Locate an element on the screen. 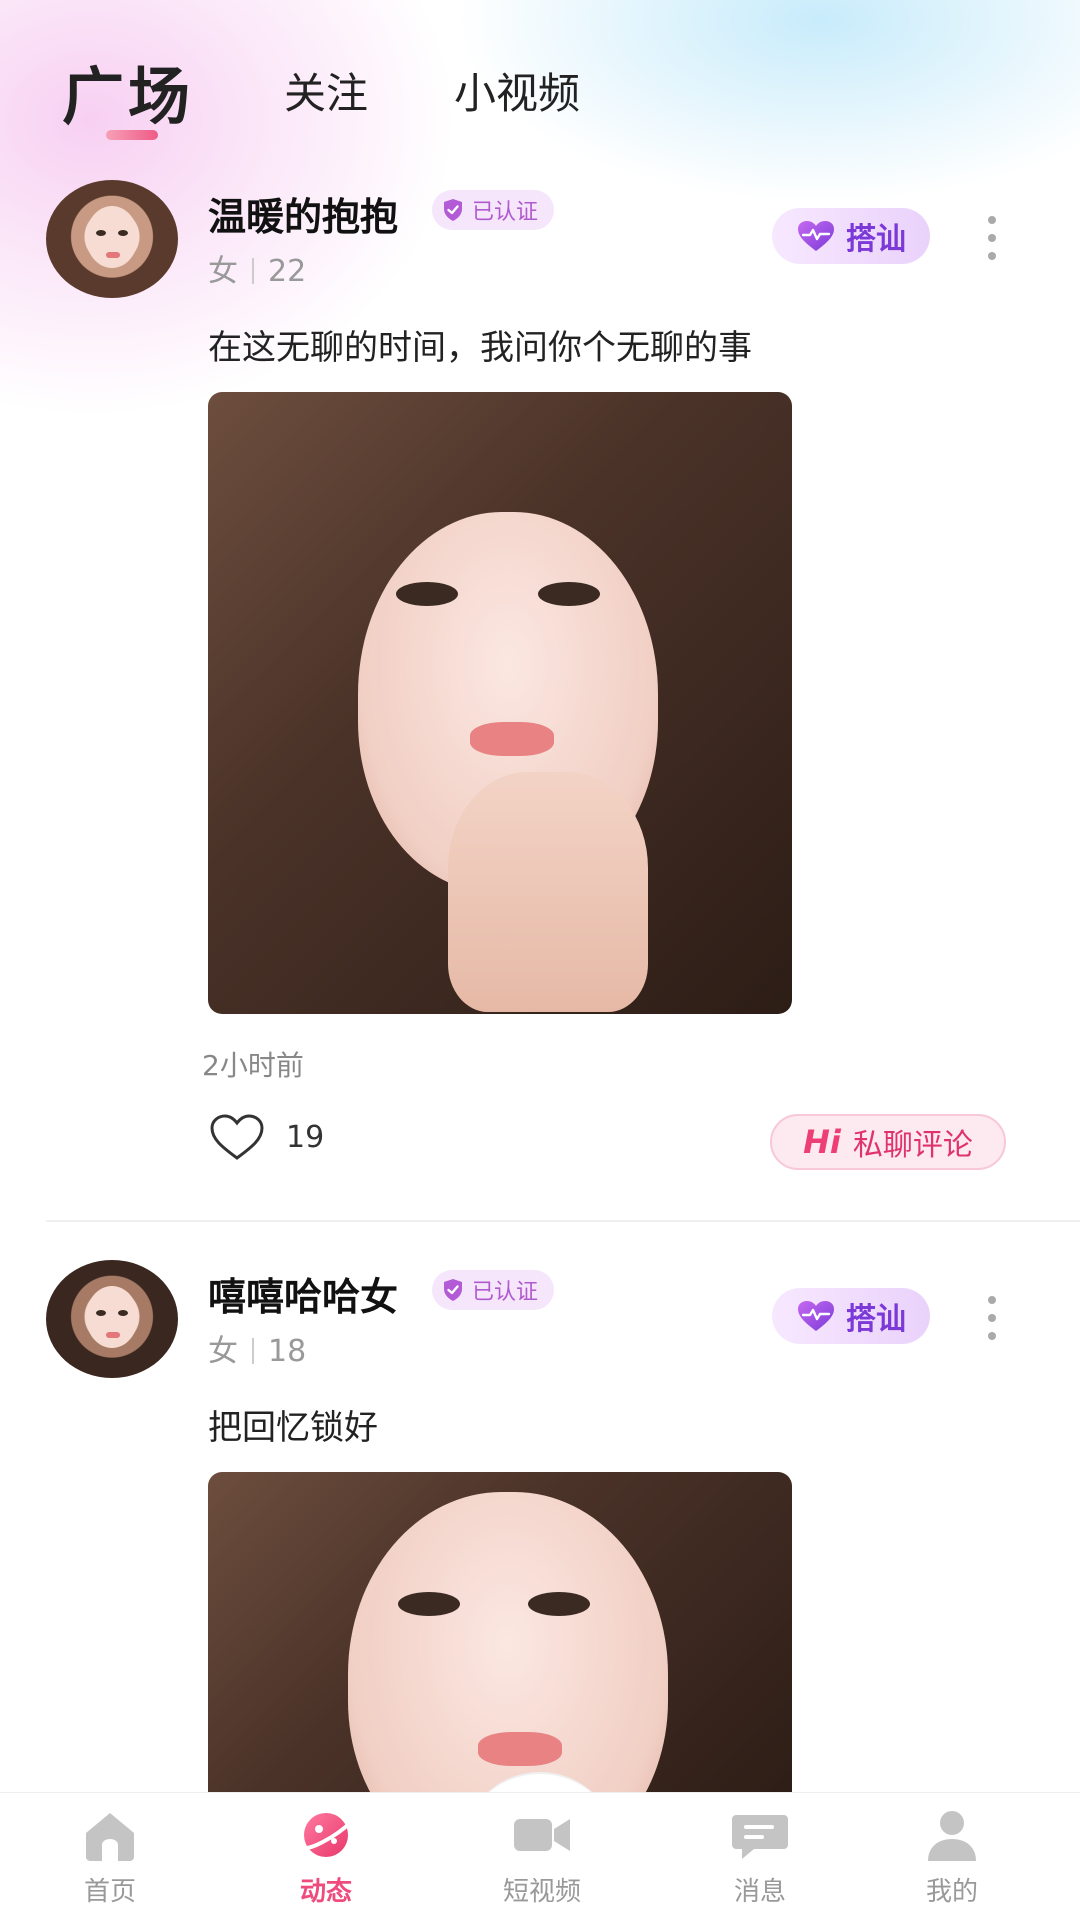 The image size is (1080, 1920). like-button: 19 is located at coordinates (266, 1137).